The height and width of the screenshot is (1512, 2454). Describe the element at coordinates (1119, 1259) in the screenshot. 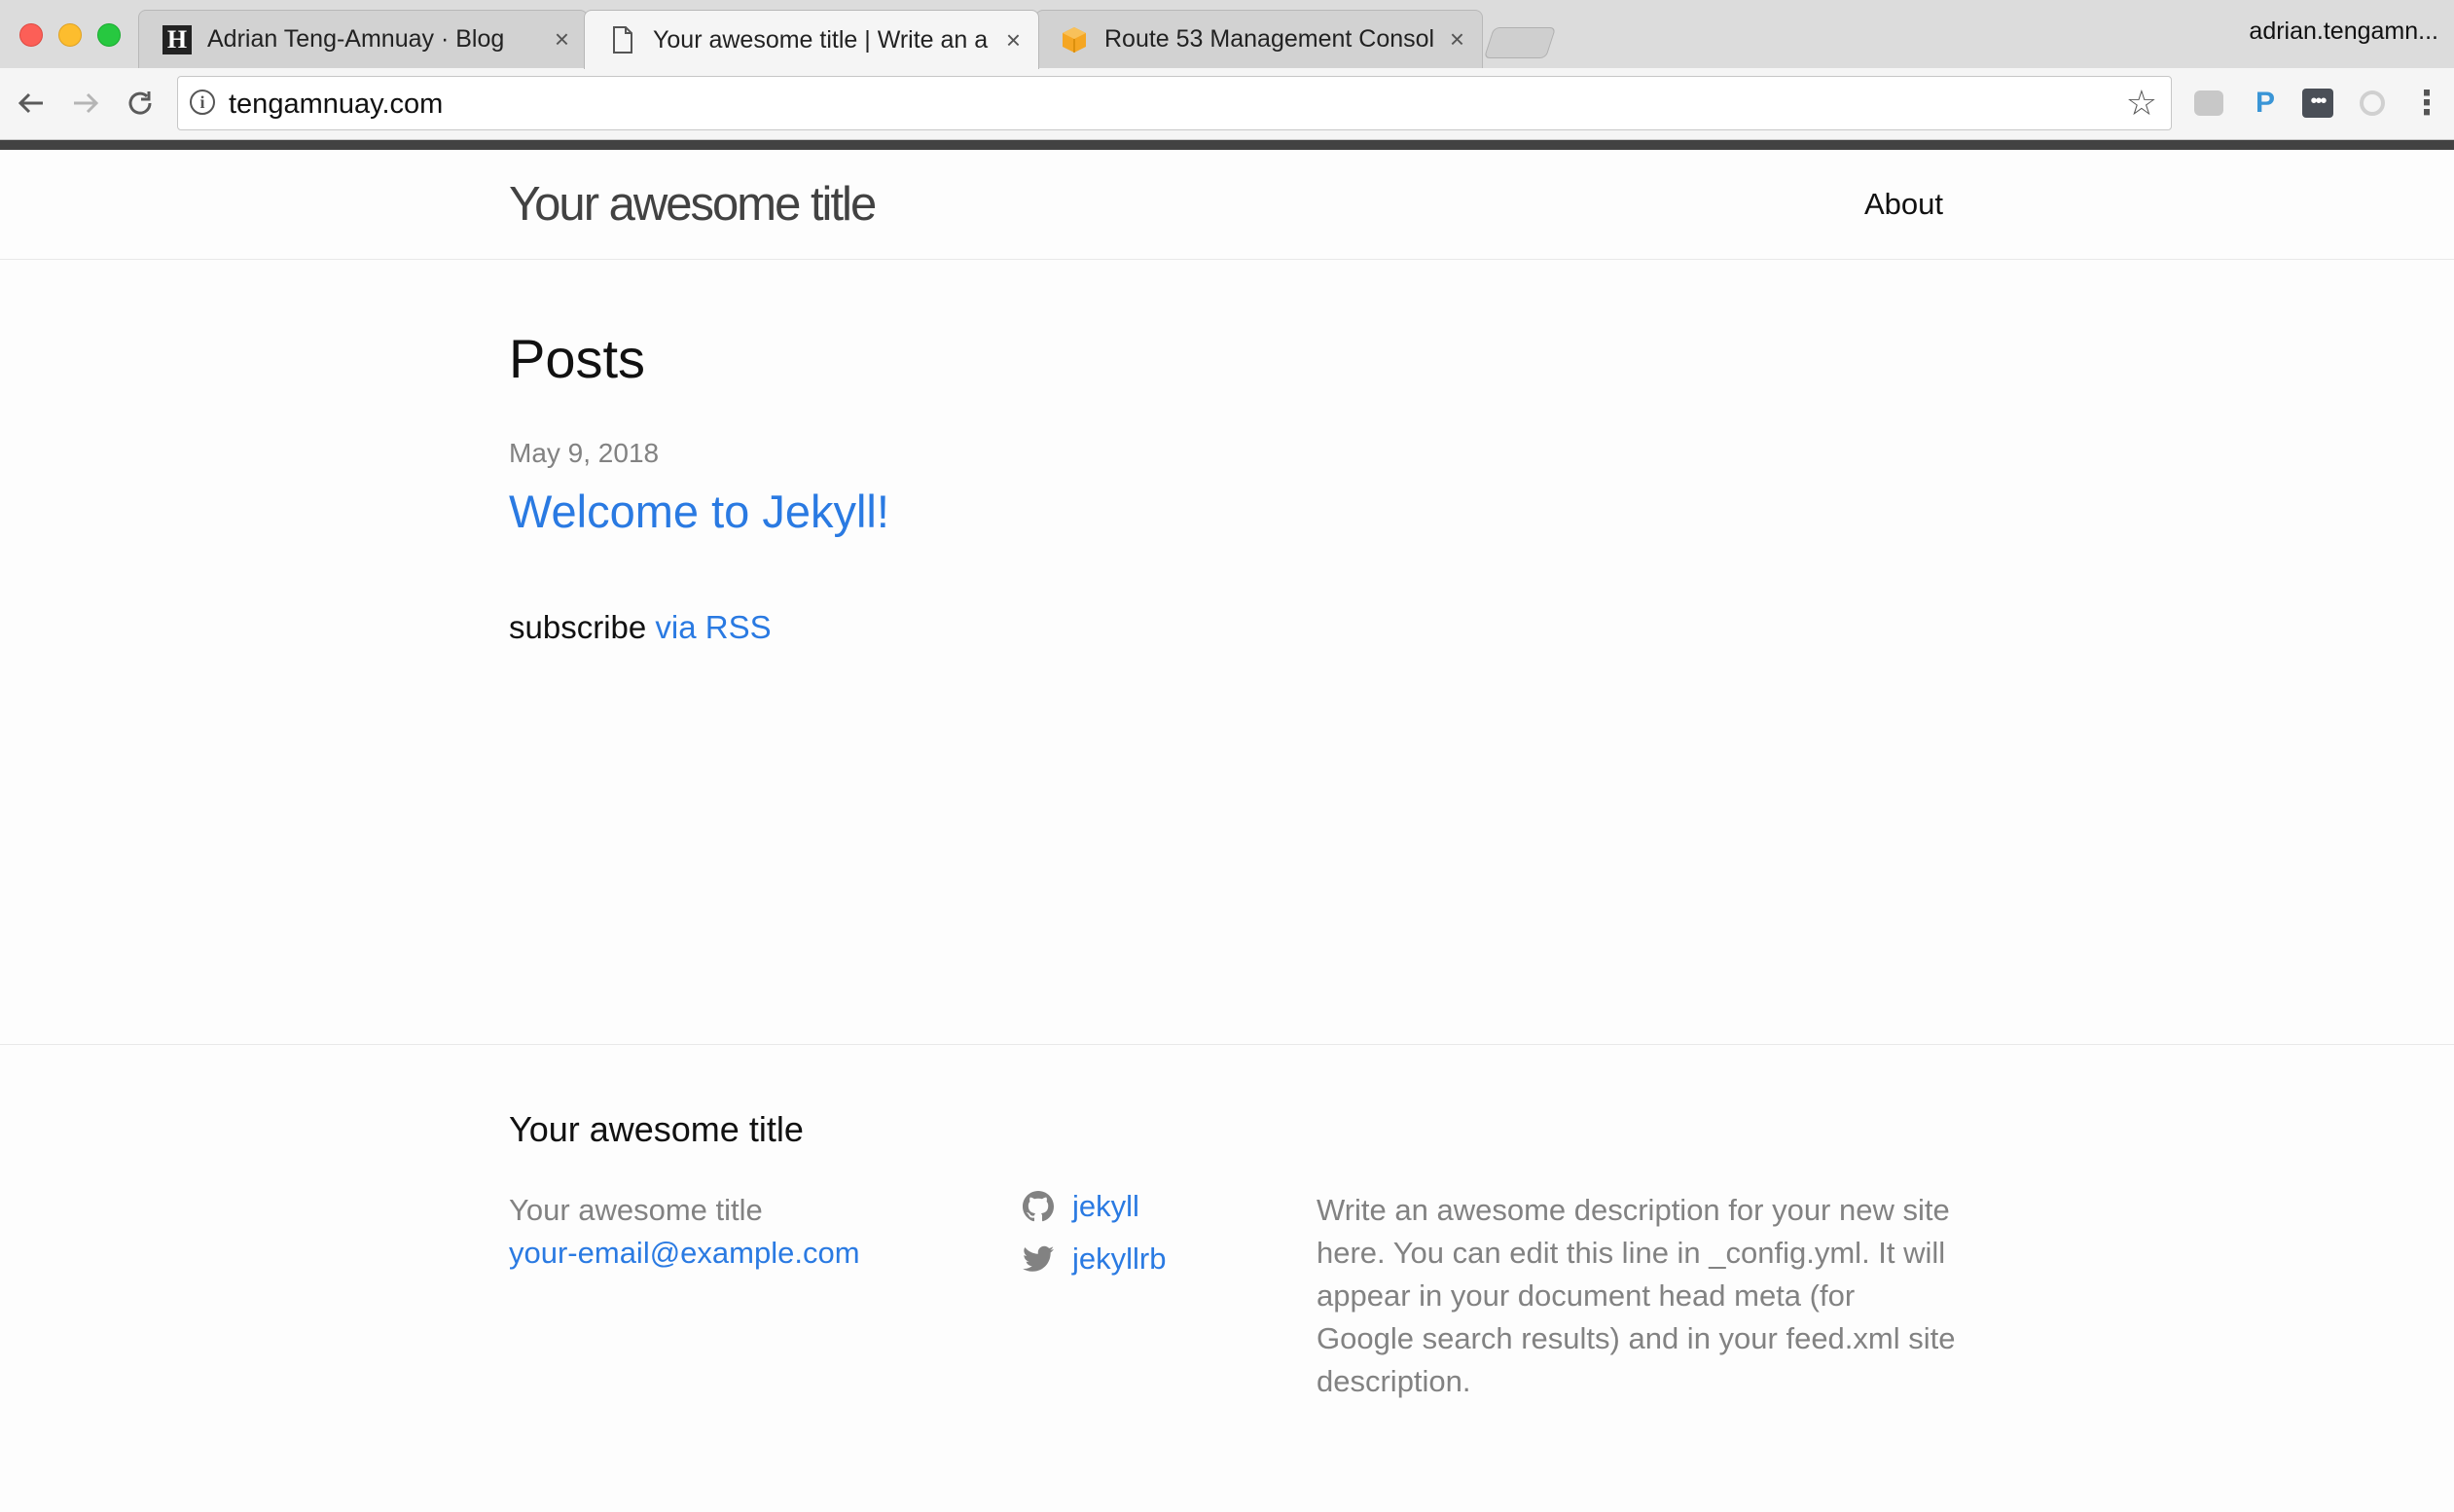

I see `twitter-username: jekyllrb` at that location.